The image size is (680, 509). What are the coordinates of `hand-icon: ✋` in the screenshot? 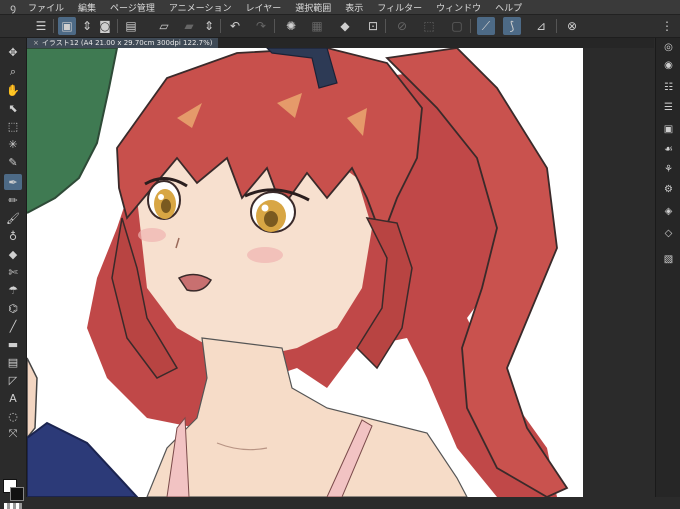 It's located at (13, 90).